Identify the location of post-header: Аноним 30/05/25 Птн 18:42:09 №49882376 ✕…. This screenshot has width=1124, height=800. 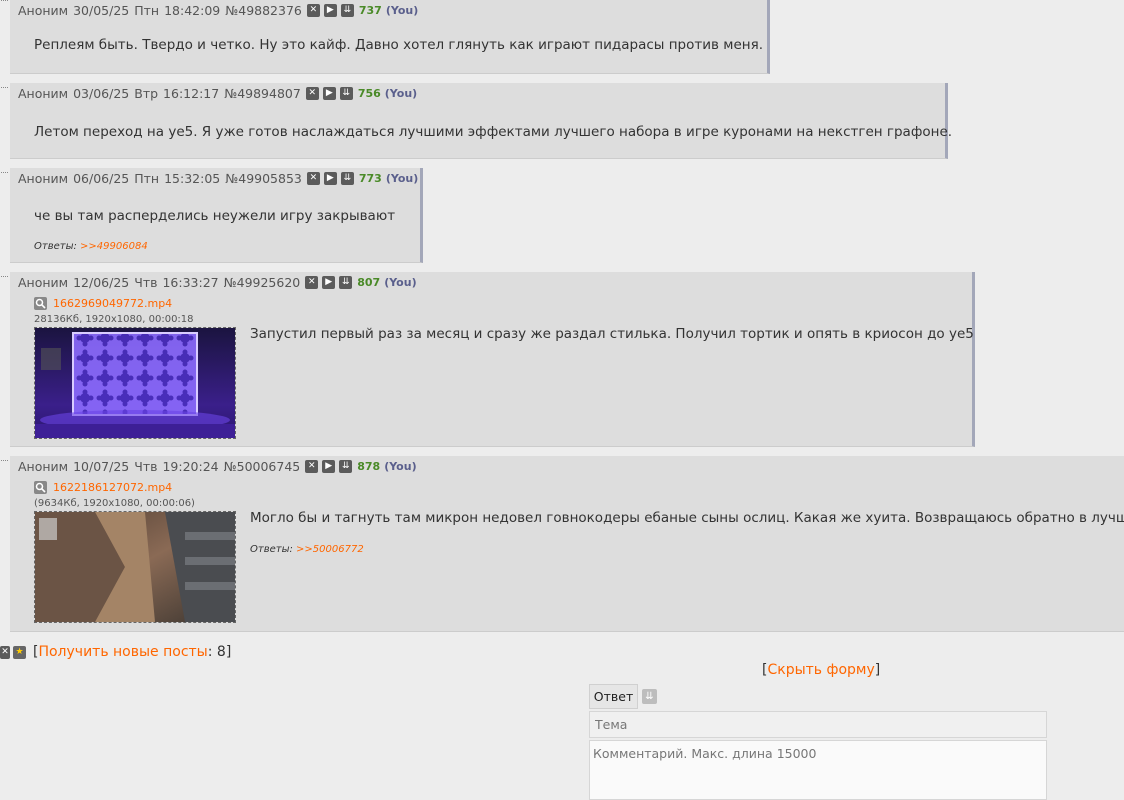
(218, 10).